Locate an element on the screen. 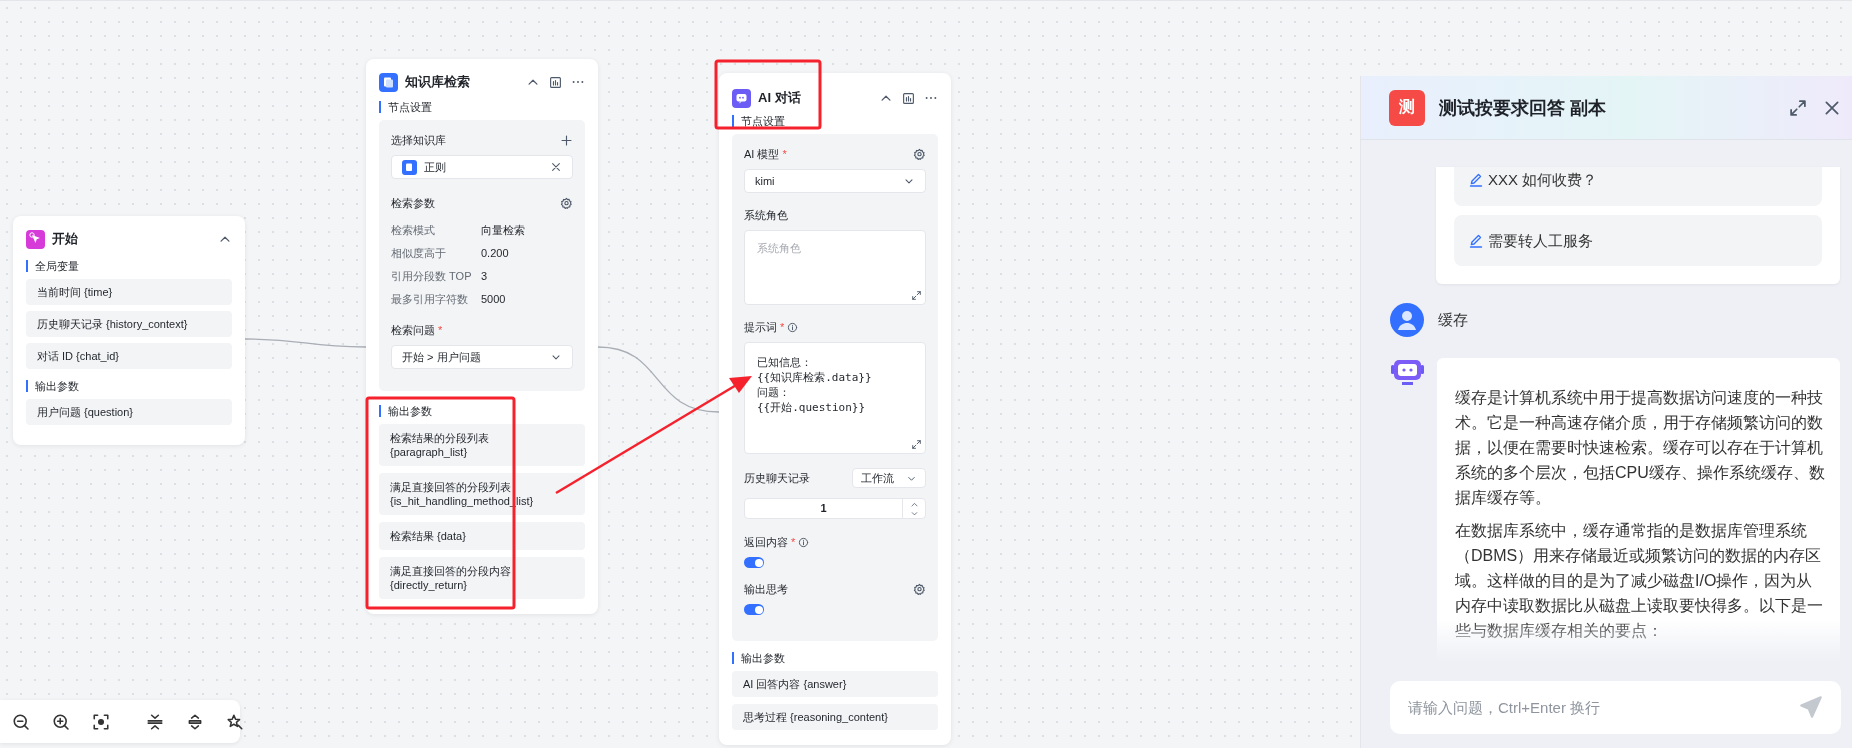 This screenshot has height=748, width=1852. variable-item: 对话 ID {chat_id} is located at coordinates (129, 356).